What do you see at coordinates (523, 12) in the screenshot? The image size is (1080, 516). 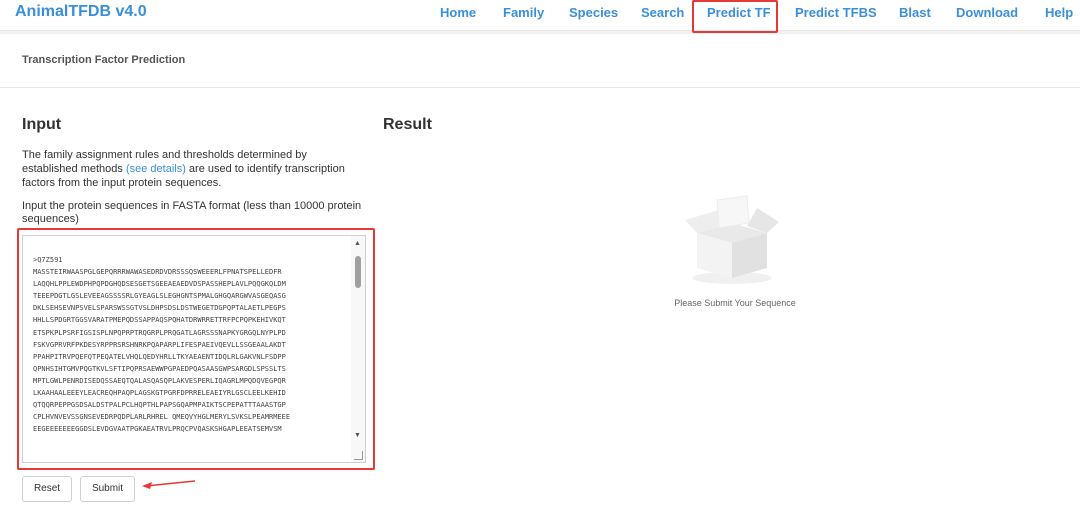 I see `nav-family: Family` at bounding box center [523, 12].